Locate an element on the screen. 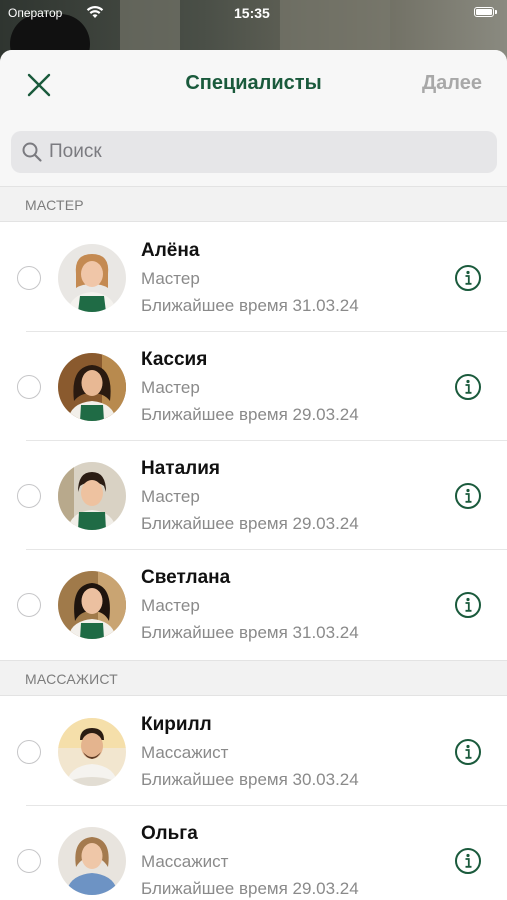 The image size is (507, 900). carrier-label: Оператор is located at coordinates (35, 13).